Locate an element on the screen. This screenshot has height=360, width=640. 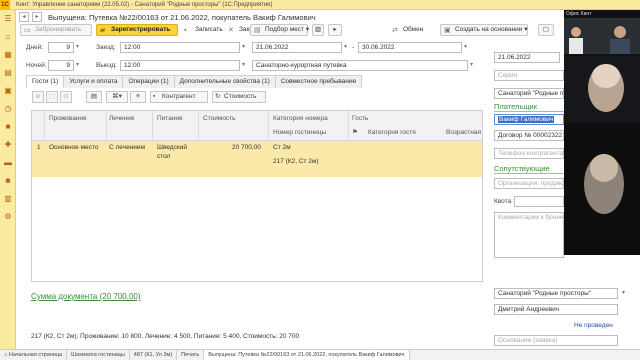
document-date-field: 21.06.2022 is located at coordinates (527, 57).